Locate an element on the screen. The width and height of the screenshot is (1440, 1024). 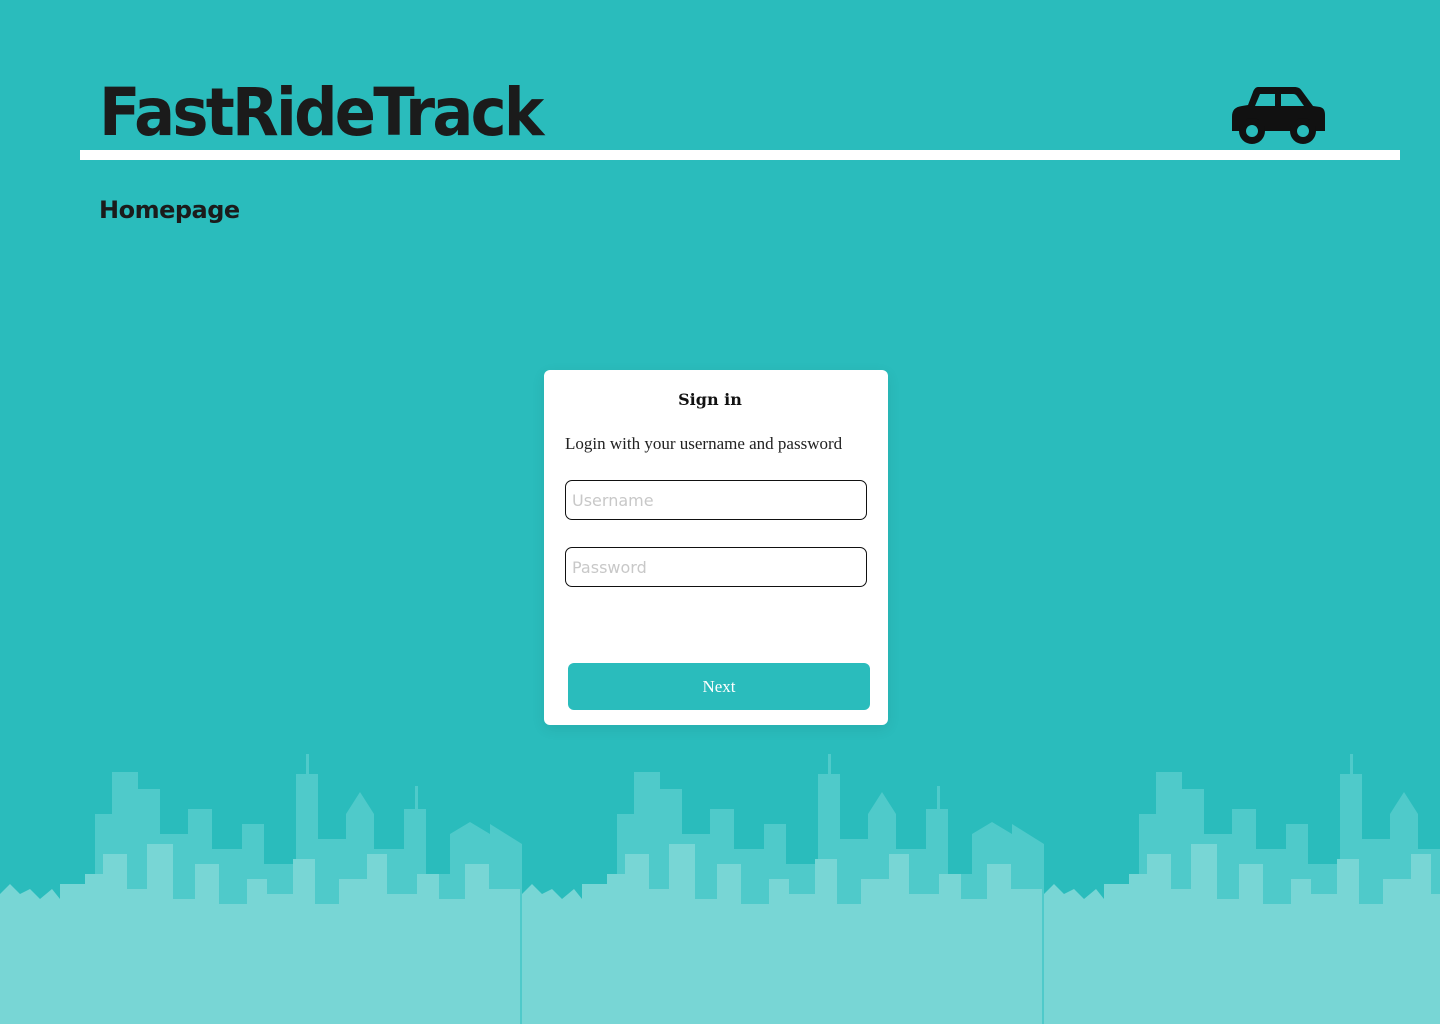
page-title: Homepage is located at coordinates (169, 210).